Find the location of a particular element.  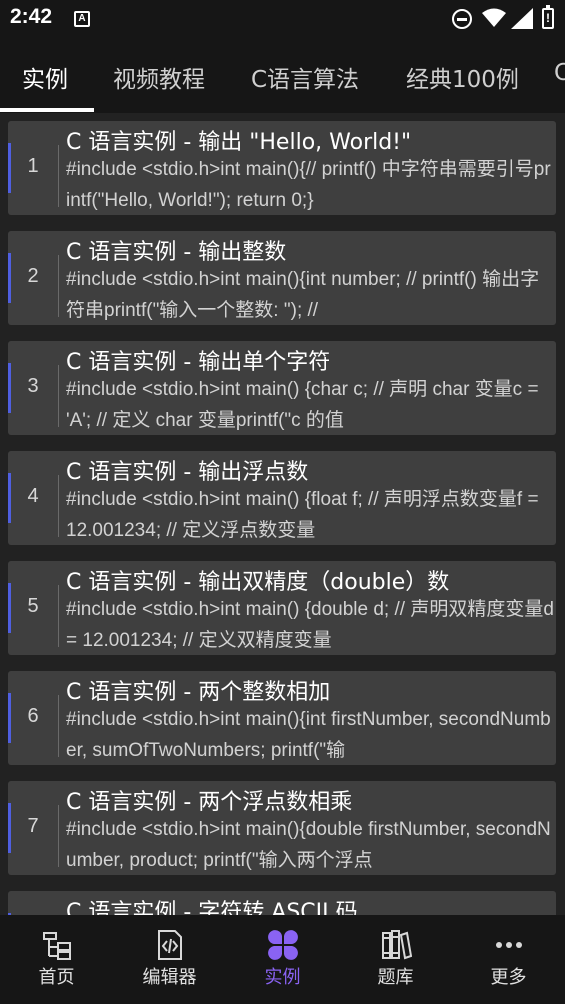

card-number: 1 is located at coordinates (33, 166).